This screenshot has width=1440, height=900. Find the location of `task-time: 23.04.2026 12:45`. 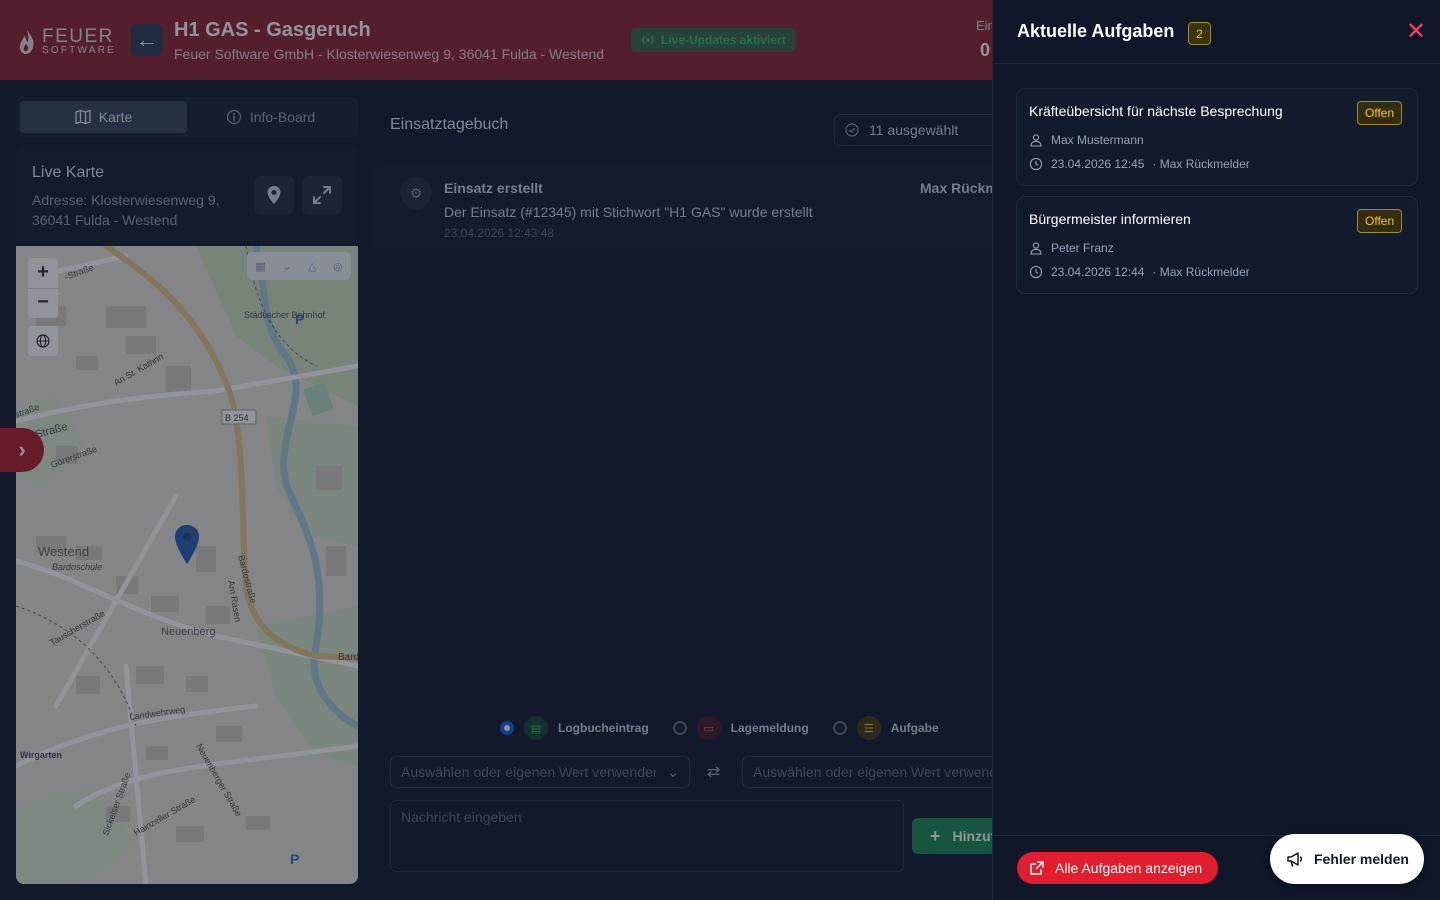

task-time: 23.04.2026 12:45 is located at coordinates (1098, 164).